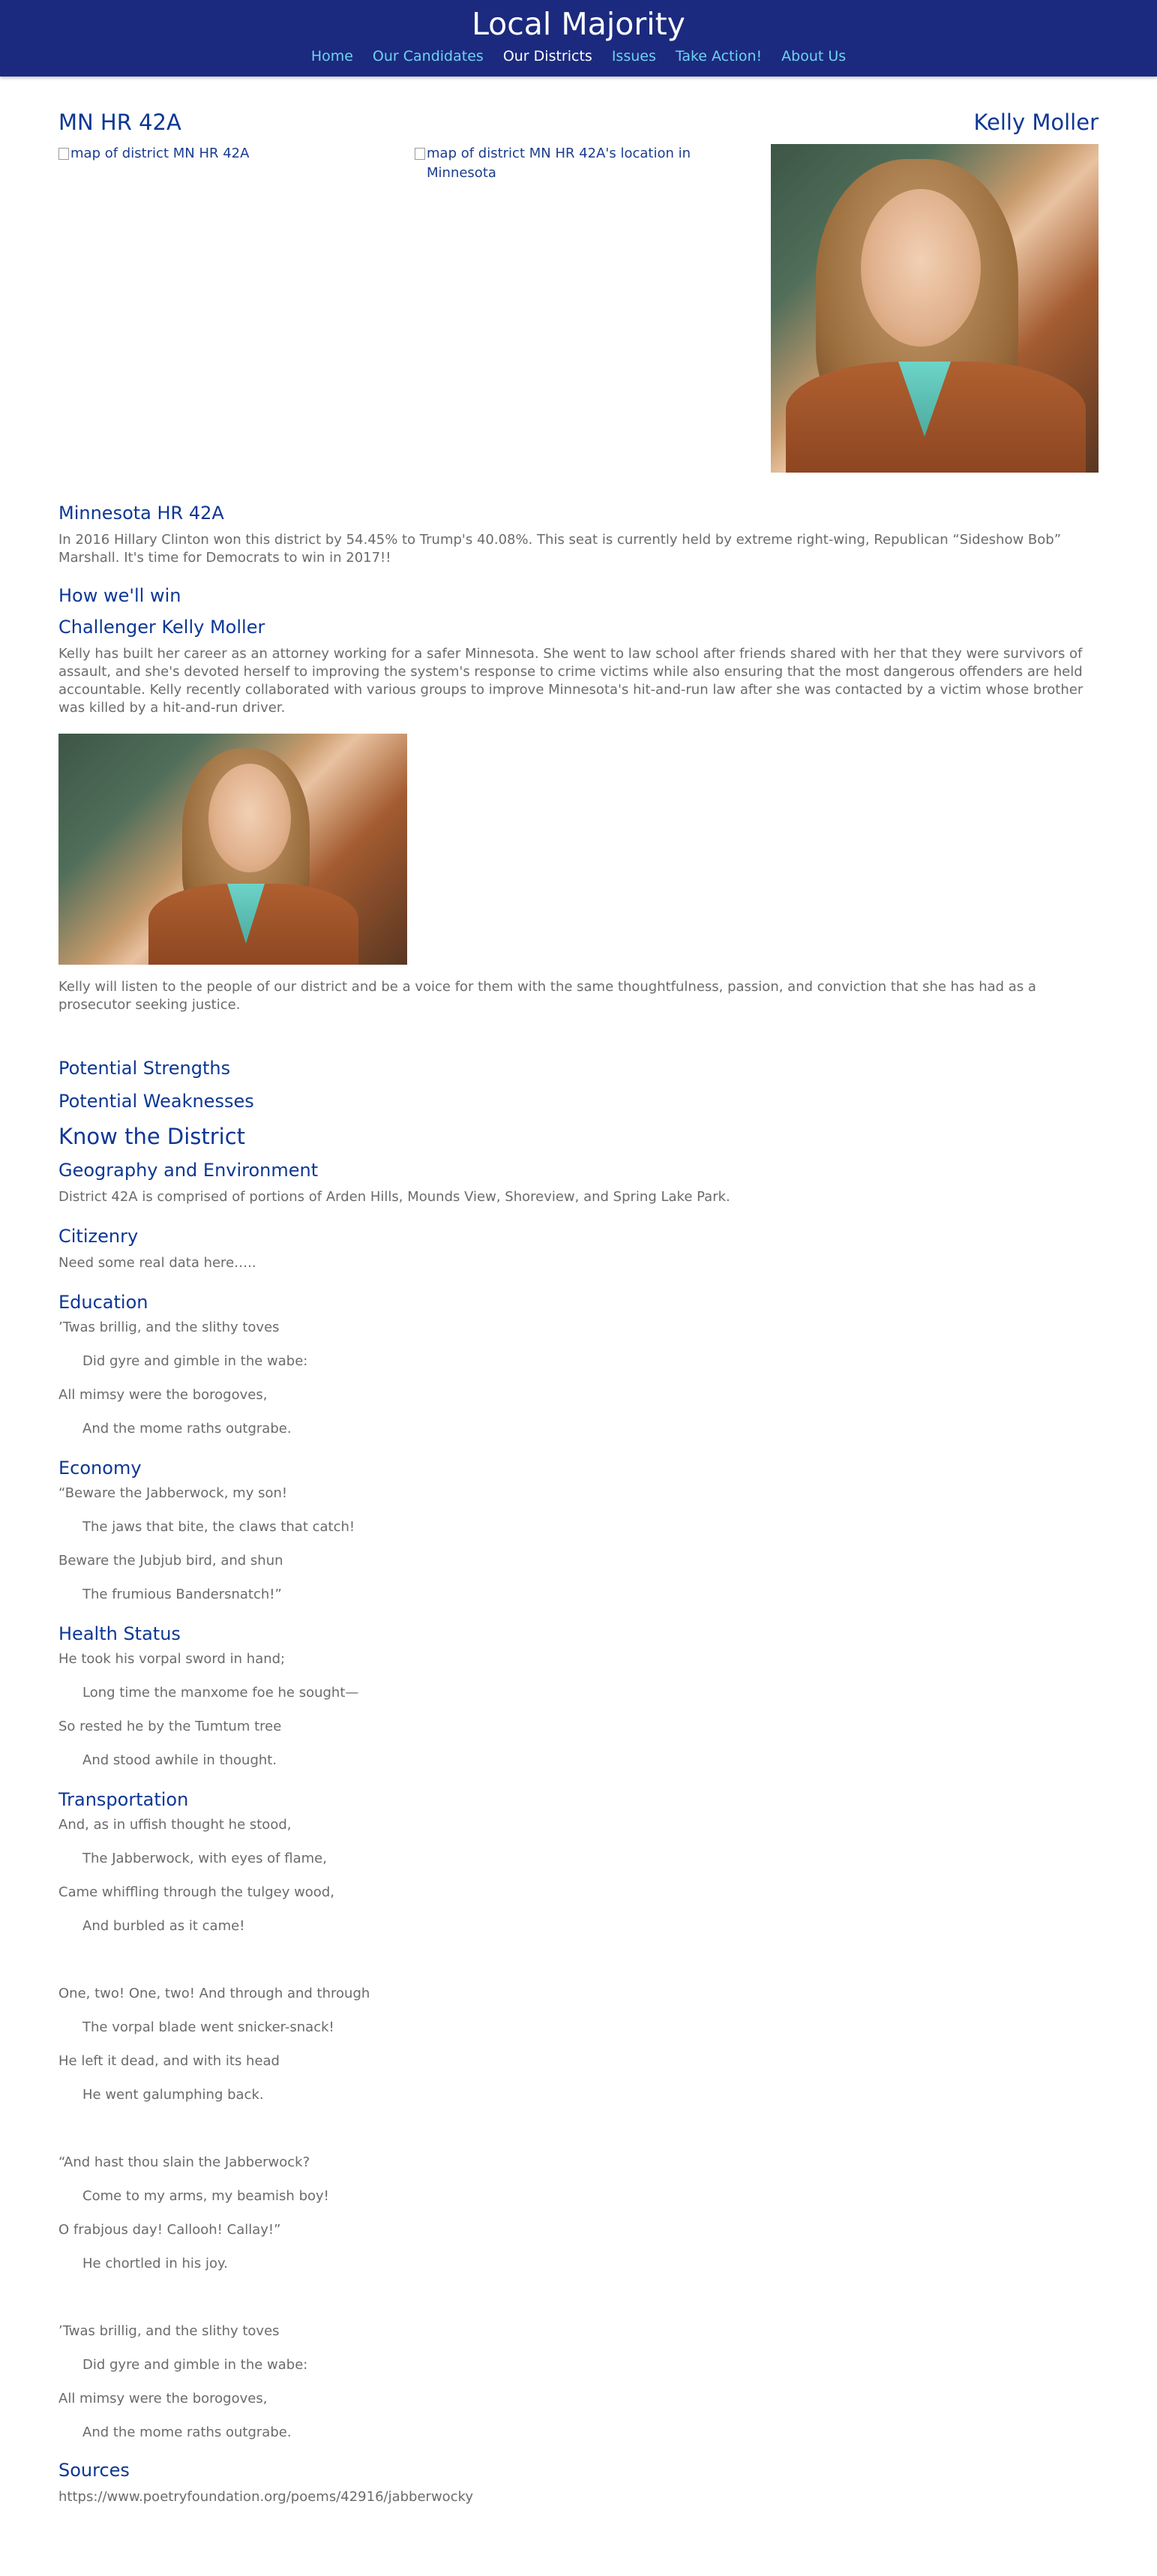 The width and height of the screenshot is (1157, 2576). Describe the element at coordinates (200, 308) in the screenshot. I see `district-map-image: map of district MN HR 42A` at that location.